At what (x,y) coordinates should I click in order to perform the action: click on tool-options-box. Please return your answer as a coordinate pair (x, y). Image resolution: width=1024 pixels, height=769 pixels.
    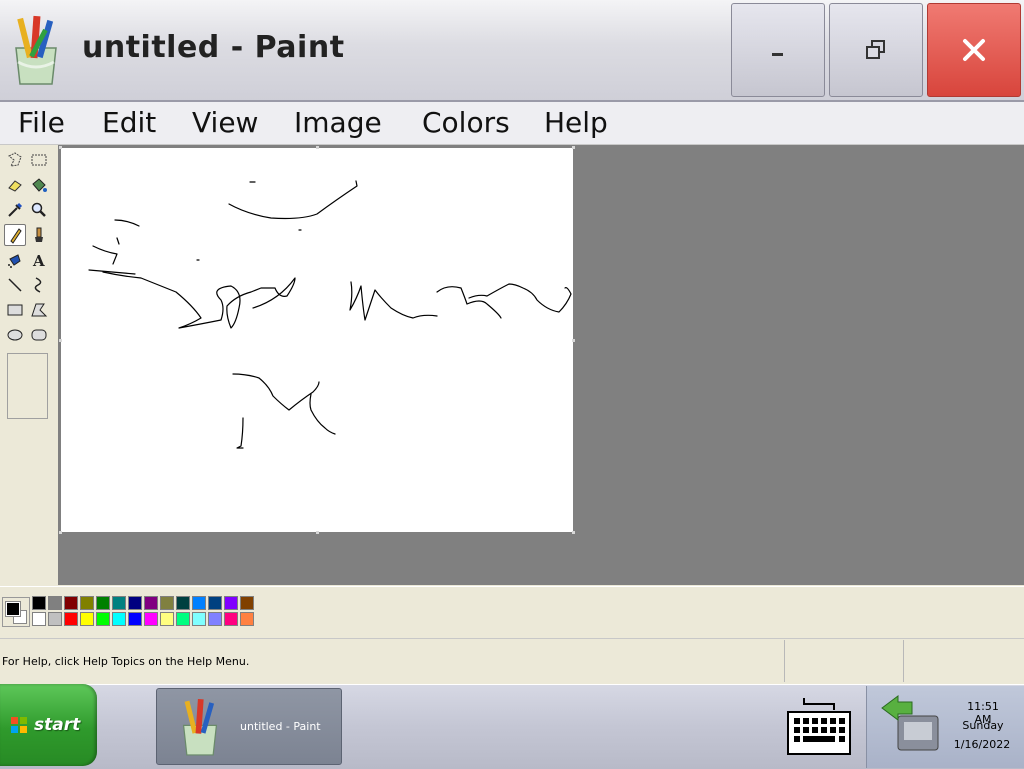
    Looking at the image, I should click on (27, 386).